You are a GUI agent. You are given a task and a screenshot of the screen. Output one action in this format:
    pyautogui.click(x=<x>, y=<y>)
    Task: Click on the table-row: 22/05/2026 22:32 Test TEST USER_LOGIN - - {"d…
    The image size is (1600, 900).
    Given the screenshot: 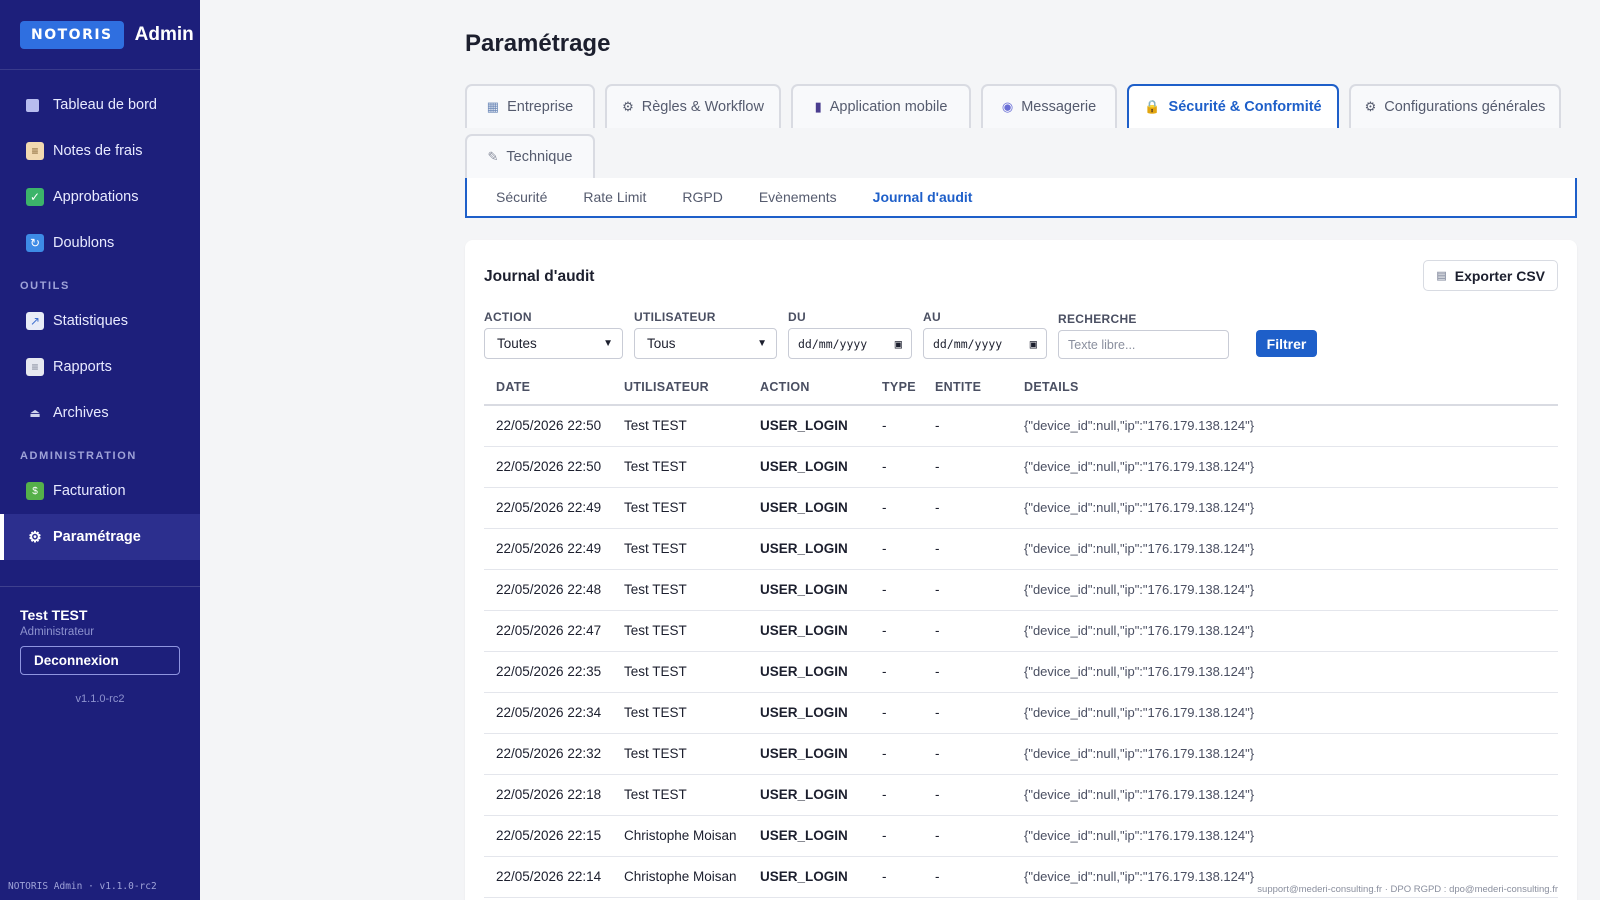 What is the action you would take?
    pyautogui.click(x=1021, y=754)
    